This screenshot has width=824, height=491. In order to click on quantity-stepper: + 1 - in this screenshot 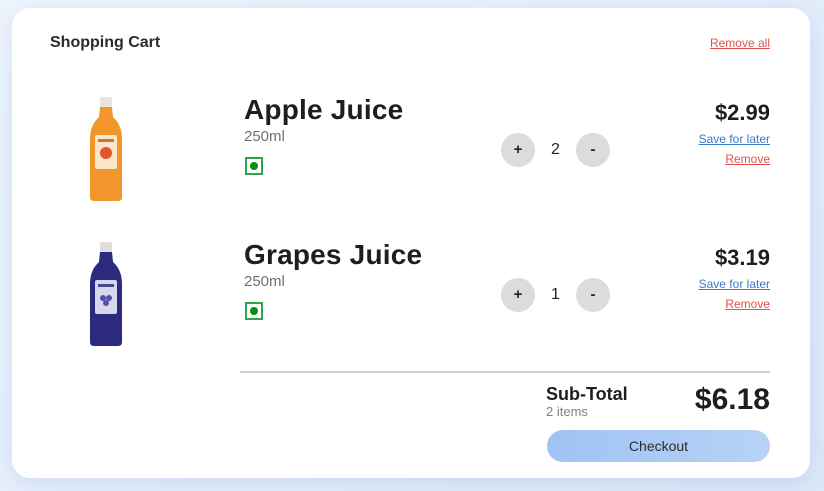, I will do `click(556, 295)`.